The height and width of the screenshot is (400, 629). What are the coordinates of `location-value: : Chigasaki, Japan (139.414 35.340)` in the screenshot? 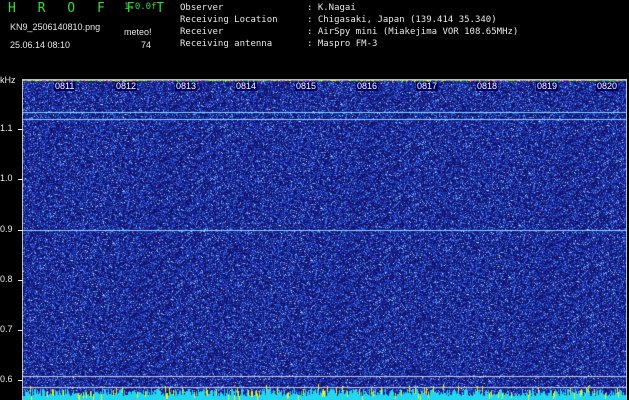 It's located at (402, 20).